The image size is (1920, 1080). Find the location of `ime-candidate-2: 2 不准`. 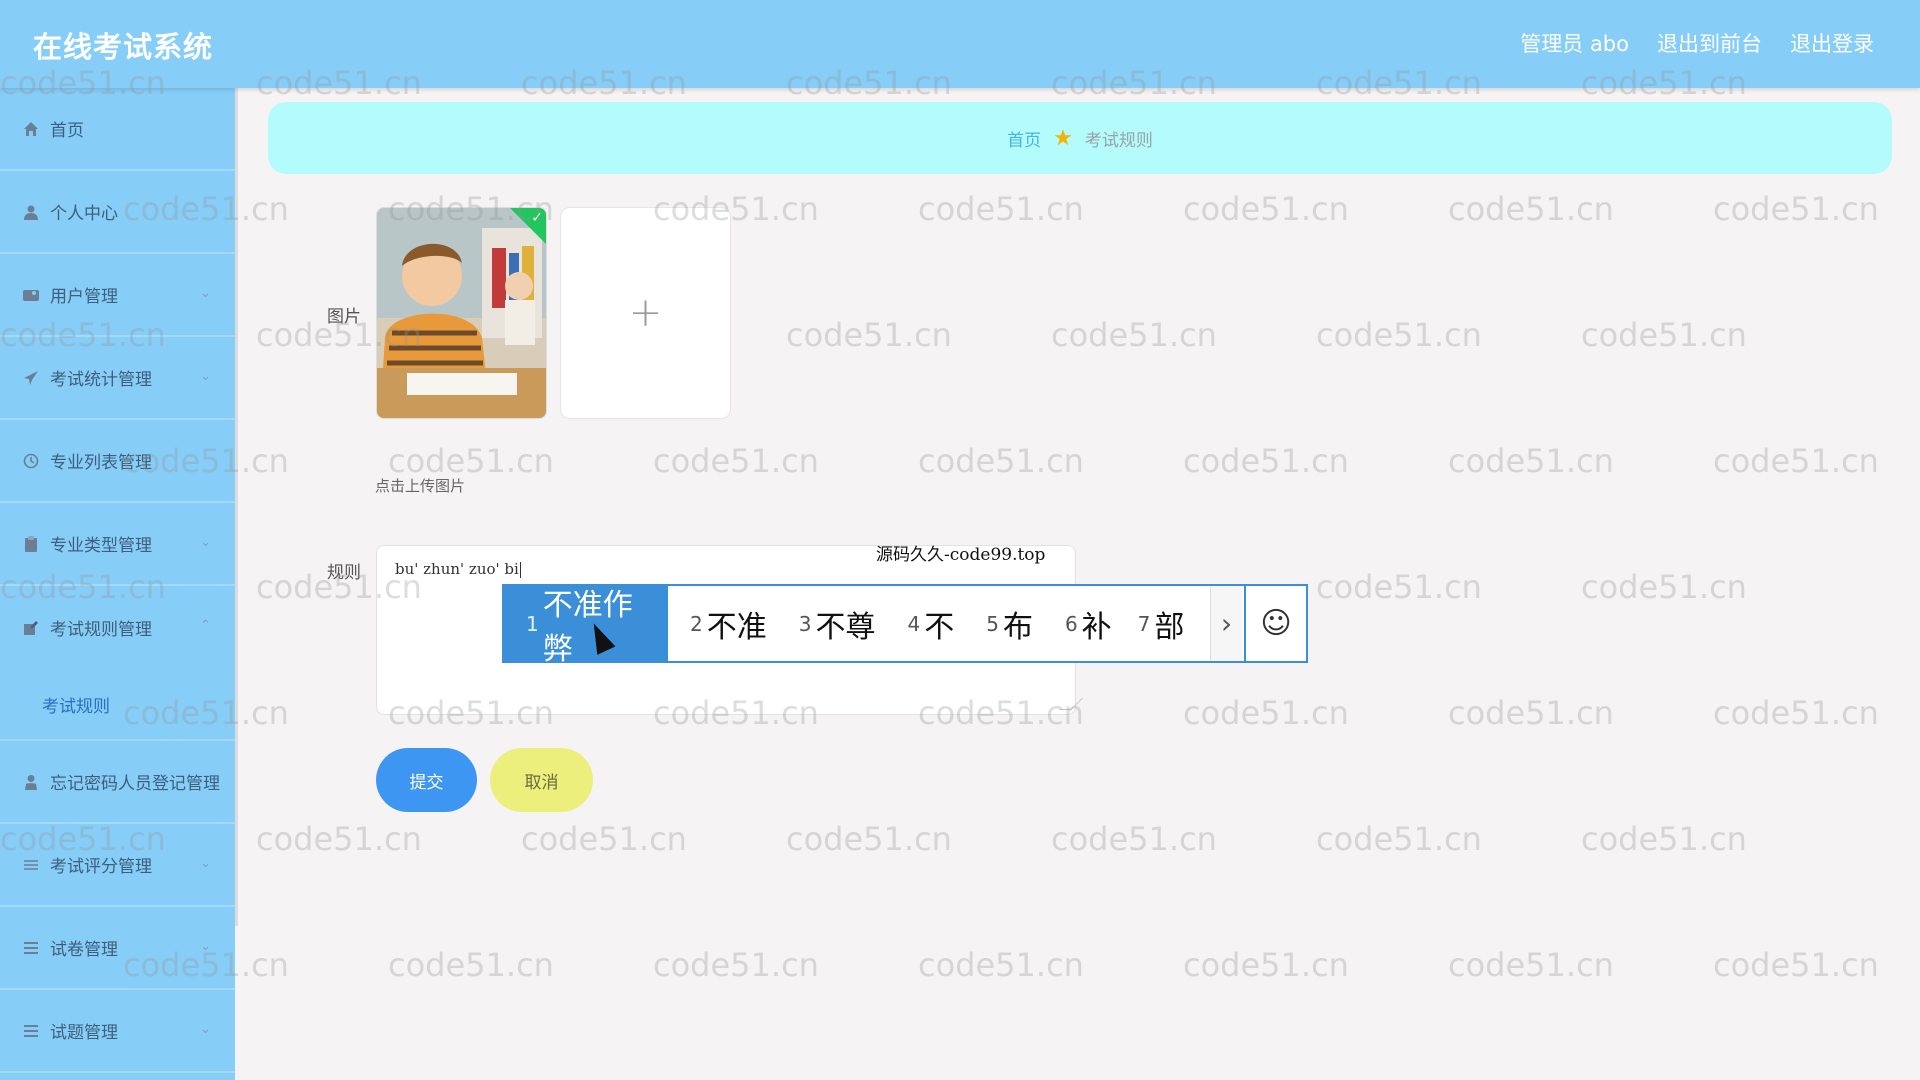

ime-candidate-2: 2 不准 is located at coordinates (725, 623).